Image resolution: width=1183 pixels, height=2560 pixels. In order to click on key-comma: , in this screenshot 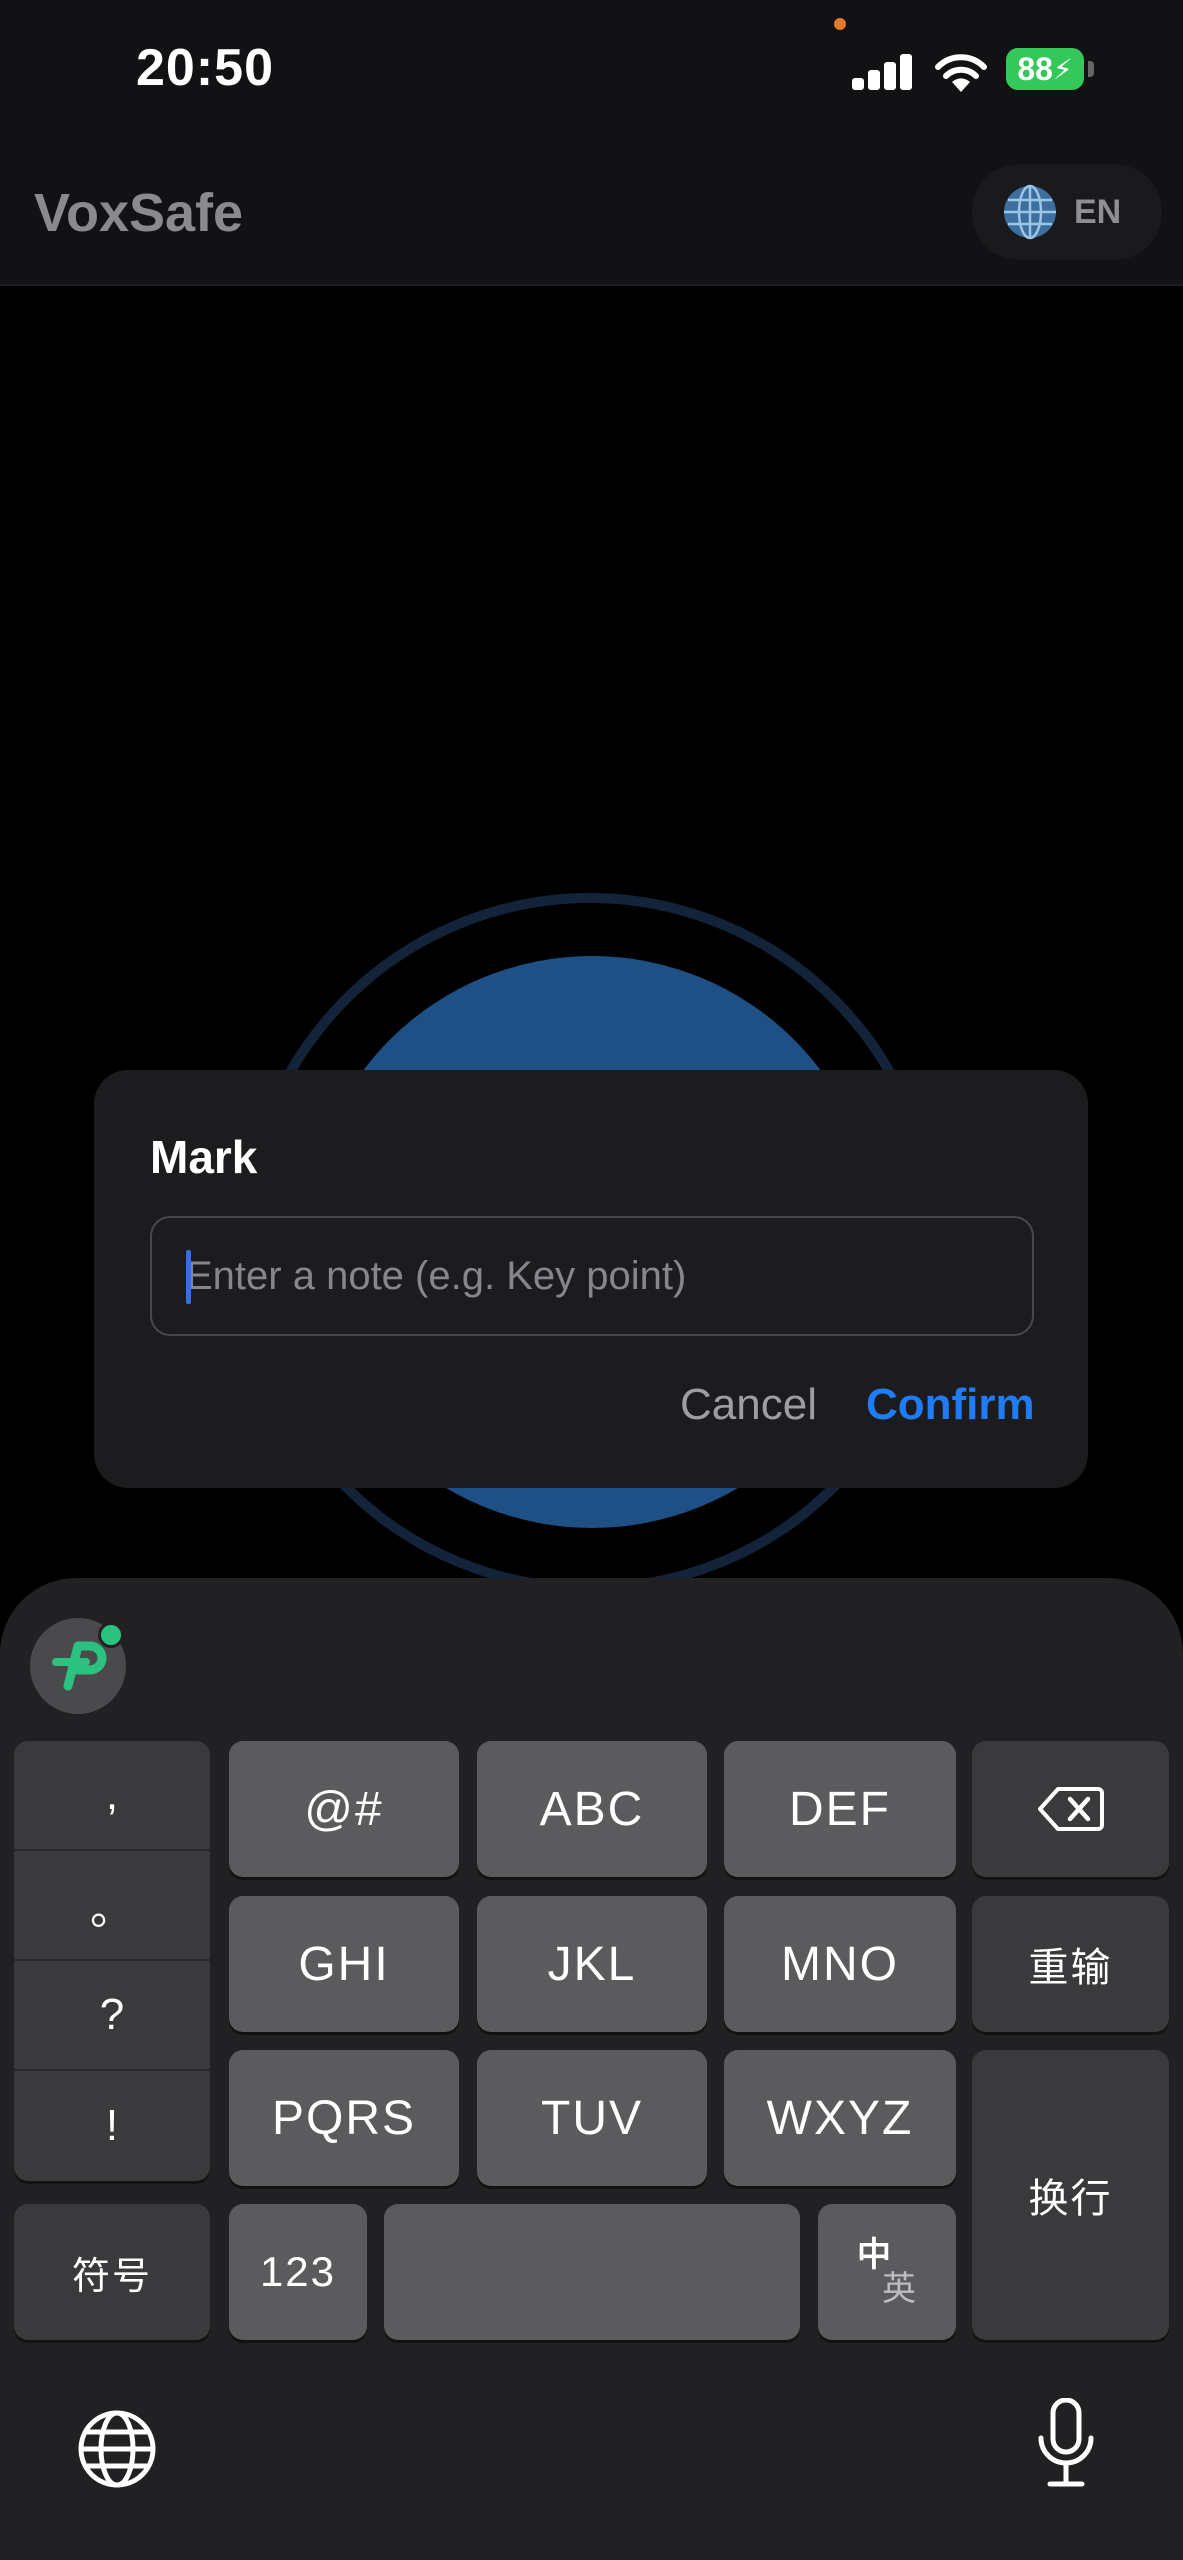, I will do `click(112, 1796)`.